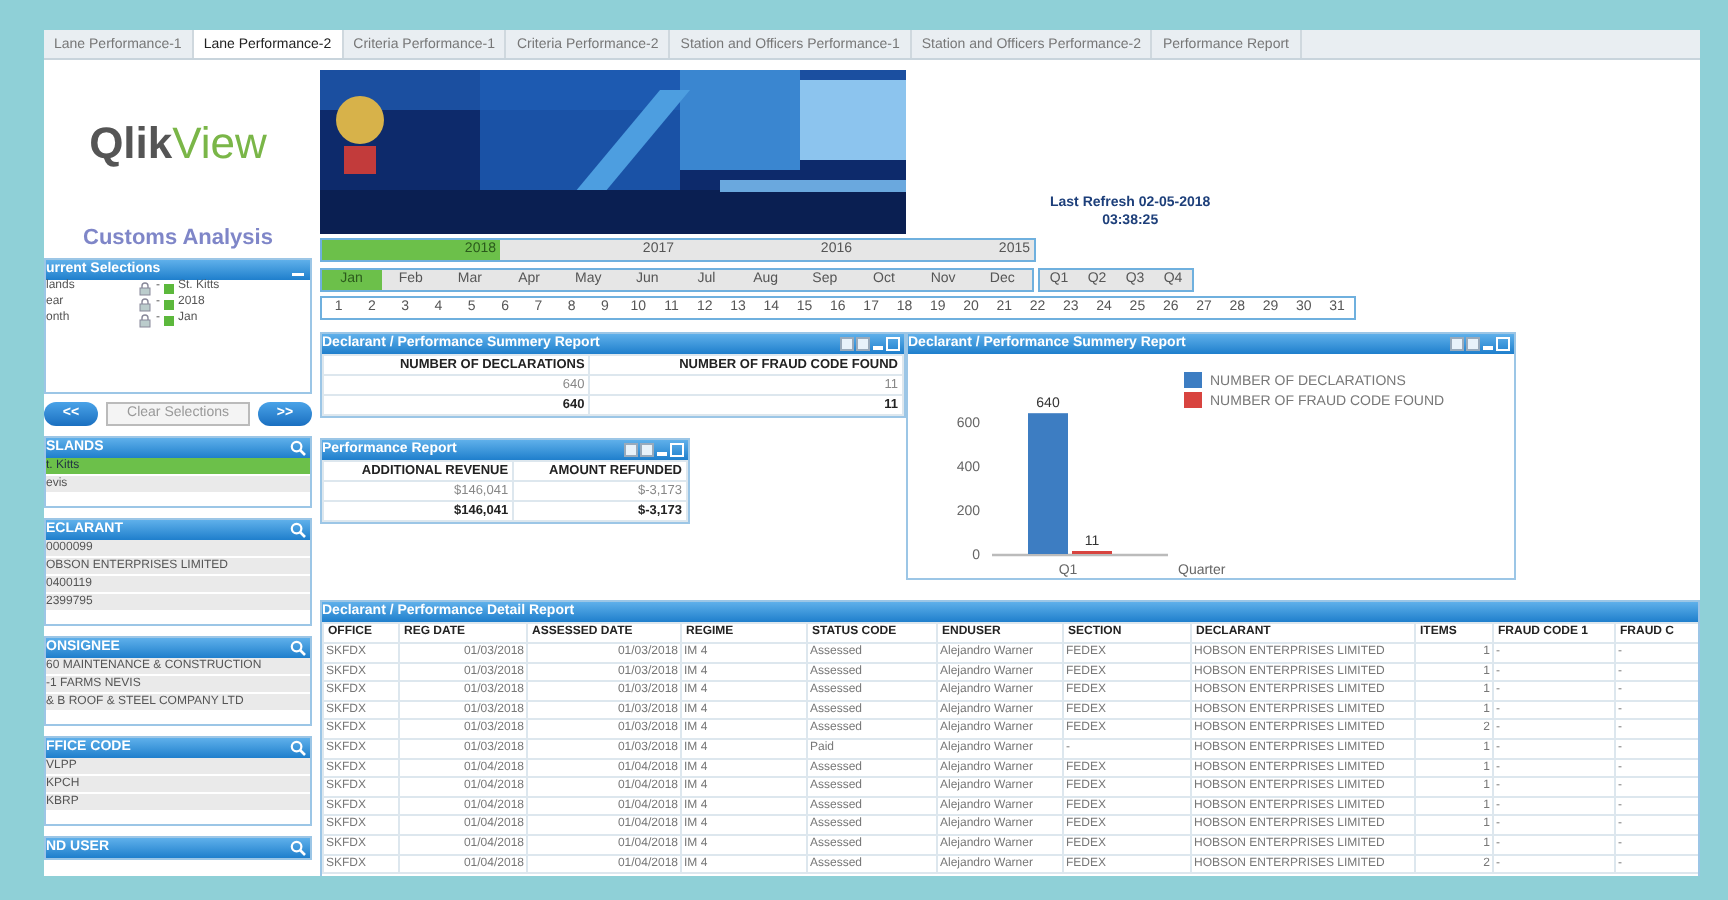 The image size is (1728, 900). I want to click on logo: QlikView, so click(178, 144).